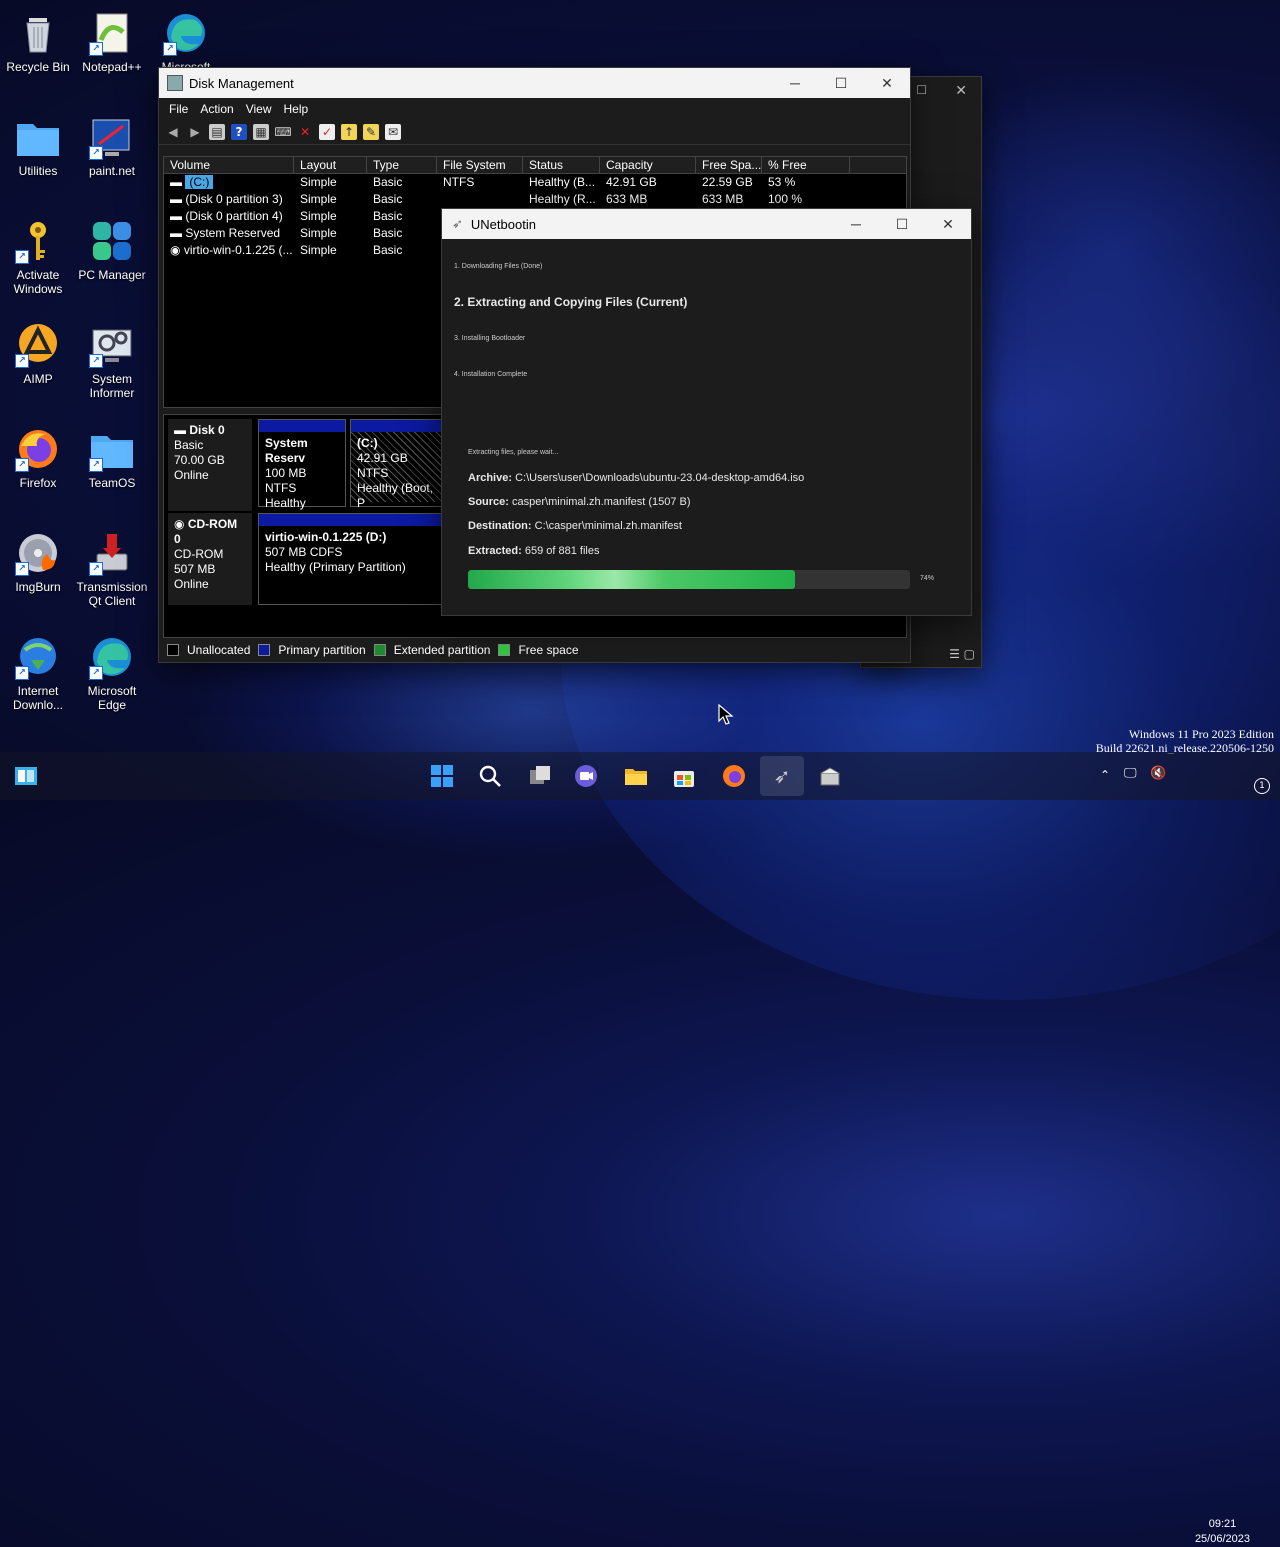 The height and width of the screenshot is (1547, 1280). Describe the element at coordinates (96, 465) in the screenshot. I see `shortcut-arrow-icon: ↗` at that location.